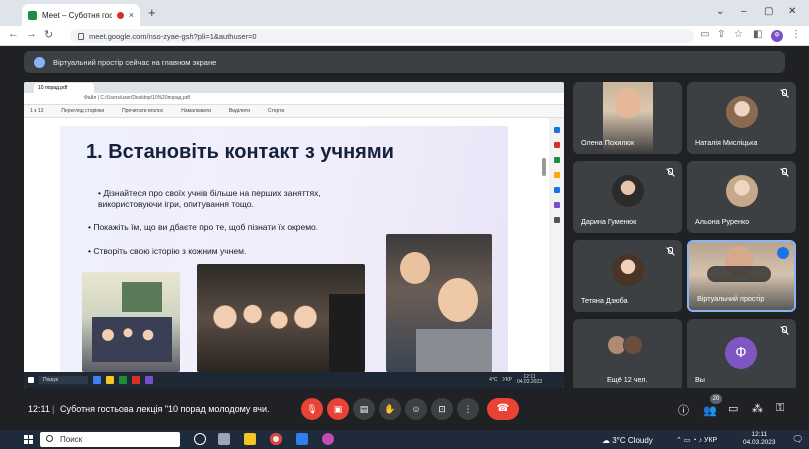 The width and height of the screenshot is (809, 449). What do you see at coordinates (239, 111) in the screenshot?
I see `pdf-tool-item: Виділити` at bounding box center [239, 111].